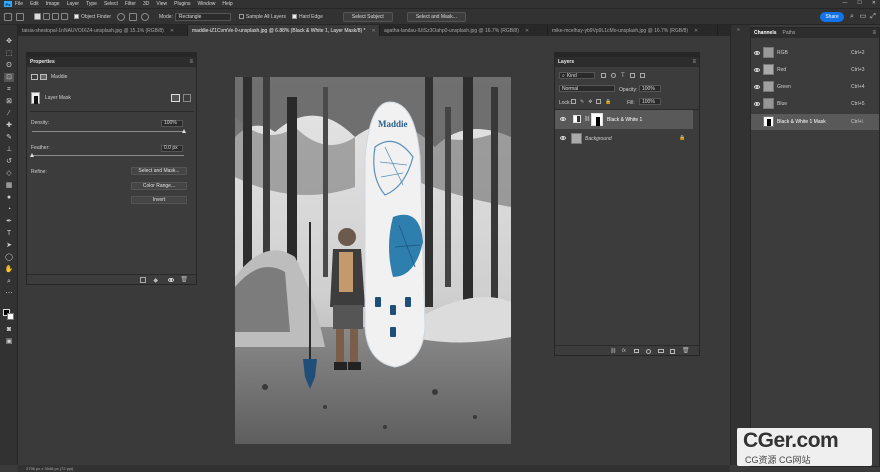 This screenshot has width=880, height=472. What do you see at coordinates (613, 75) in the screenshot?
I see `filter-adjustment-icon` at bounding box center [613, 75].